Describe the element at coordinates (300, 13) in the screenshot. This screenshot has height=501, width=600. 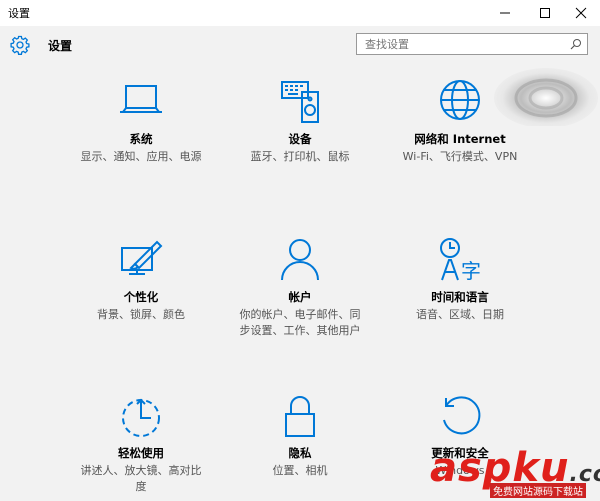
I see `title-bar: 设置` at that location.